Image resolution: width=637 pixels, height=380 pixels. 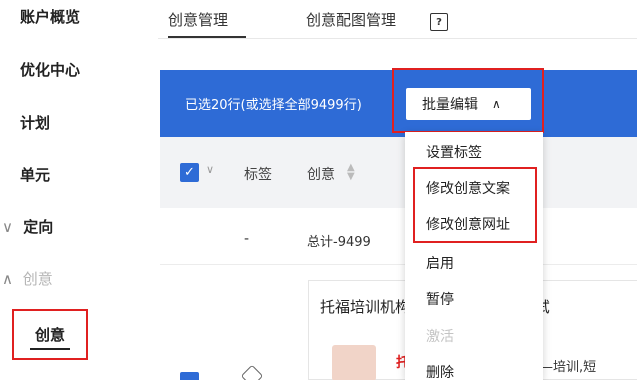 What do you see at coordinates (247, 239) in the screenshot?
I see `total-label-cell: -` at bounding box center [247, 239].